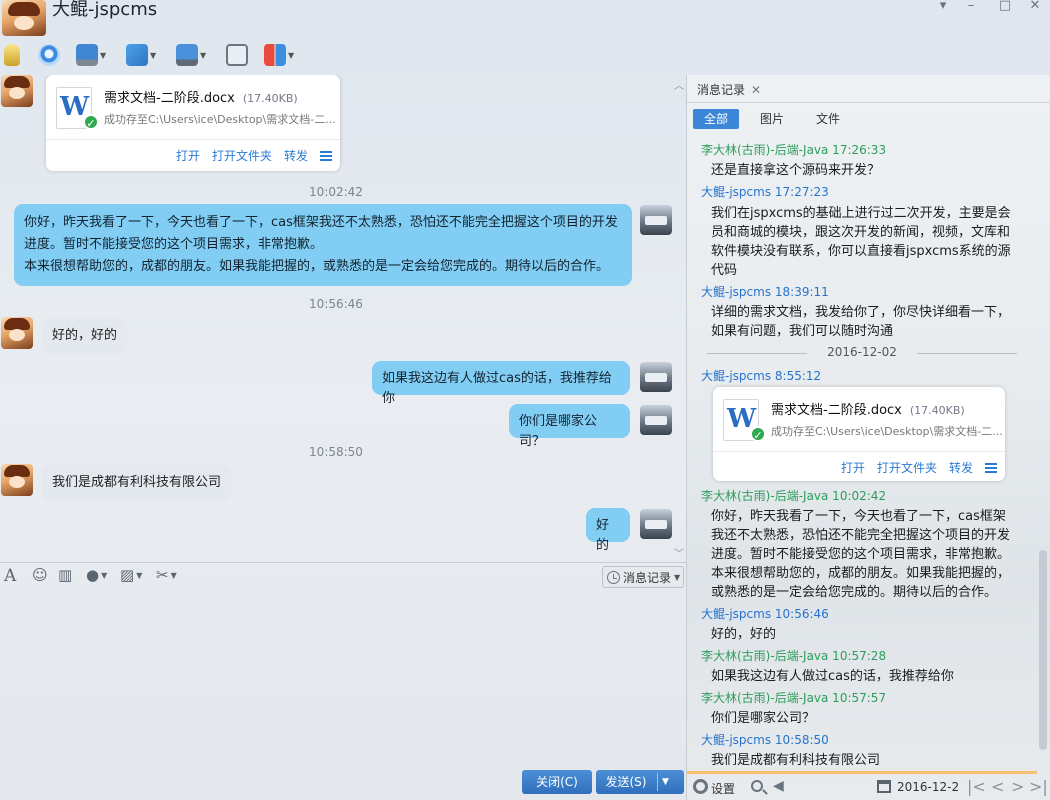 The width and height of the screenshot is (1050, 800). Describe the element at coordinates (87, 55) in the screenshot. I see `screen-share-icon` at that location.